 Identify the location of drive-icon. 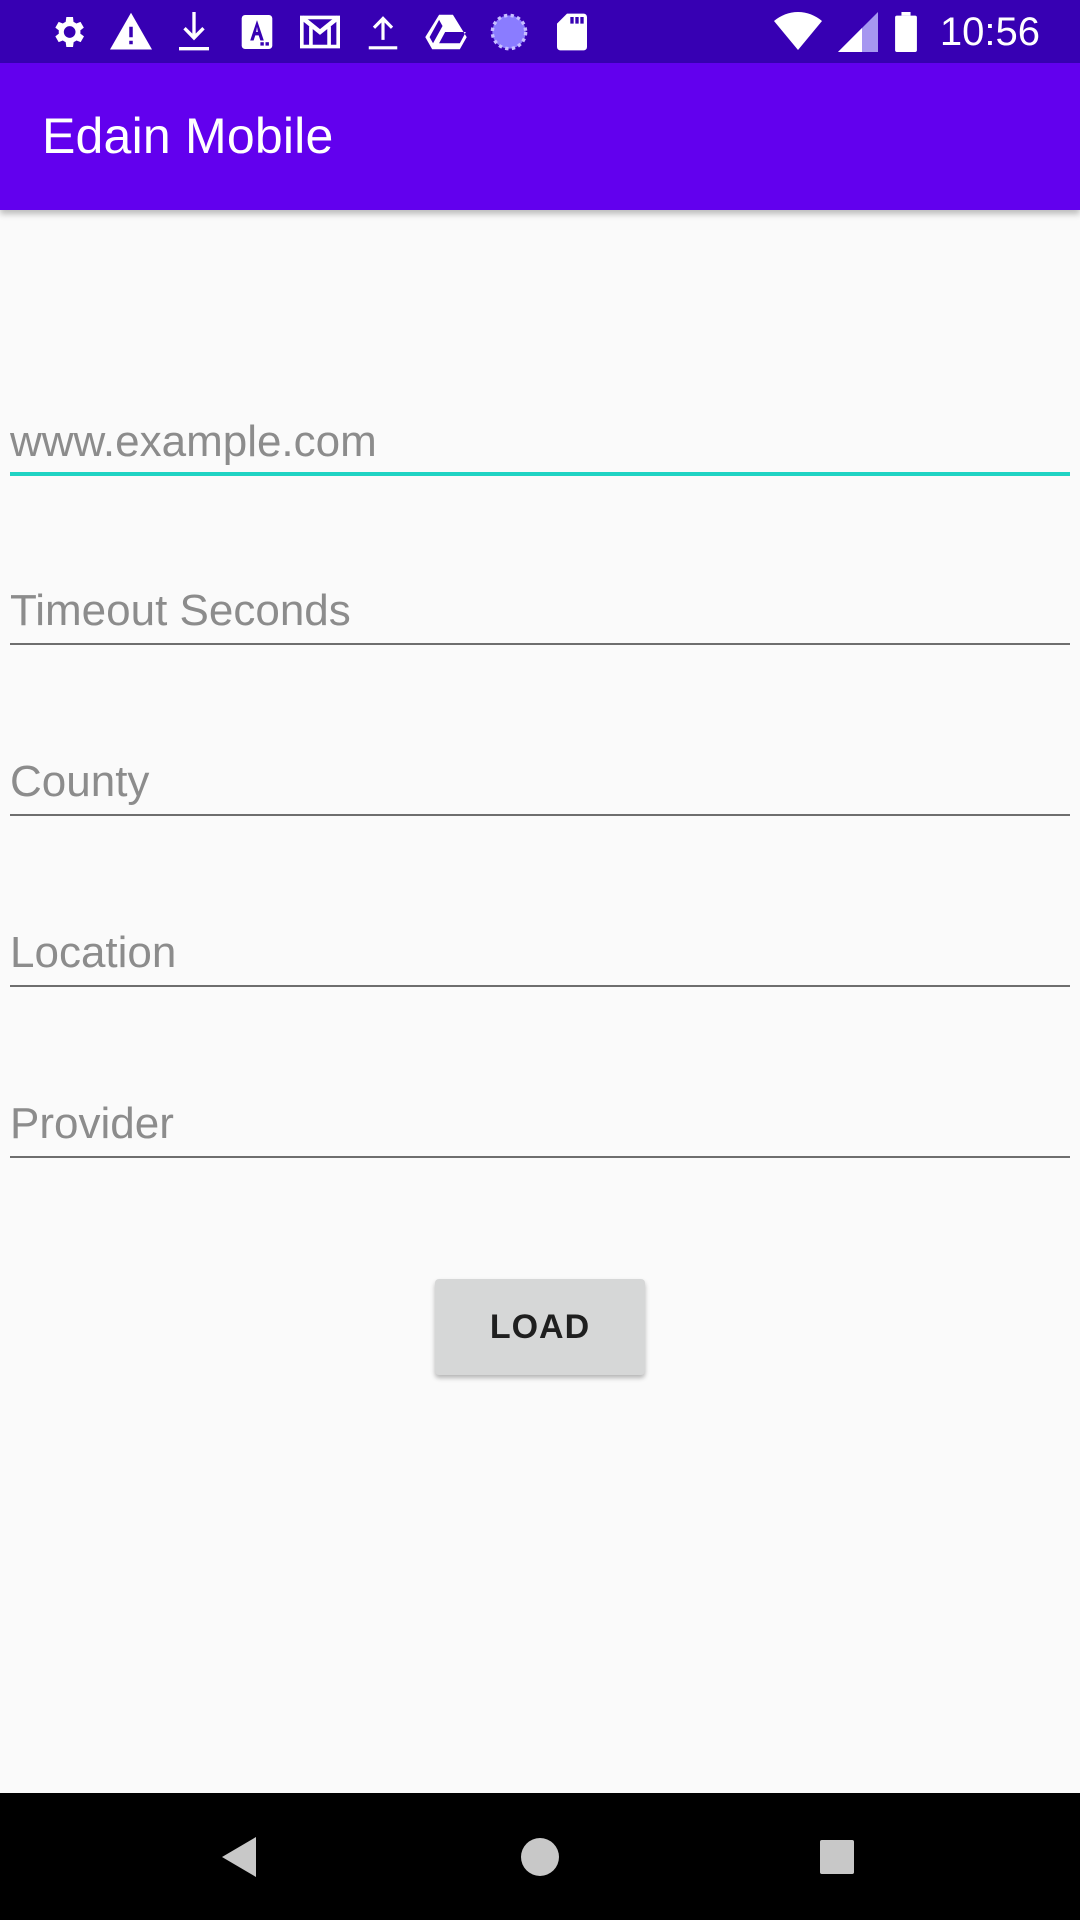
(446, 32).